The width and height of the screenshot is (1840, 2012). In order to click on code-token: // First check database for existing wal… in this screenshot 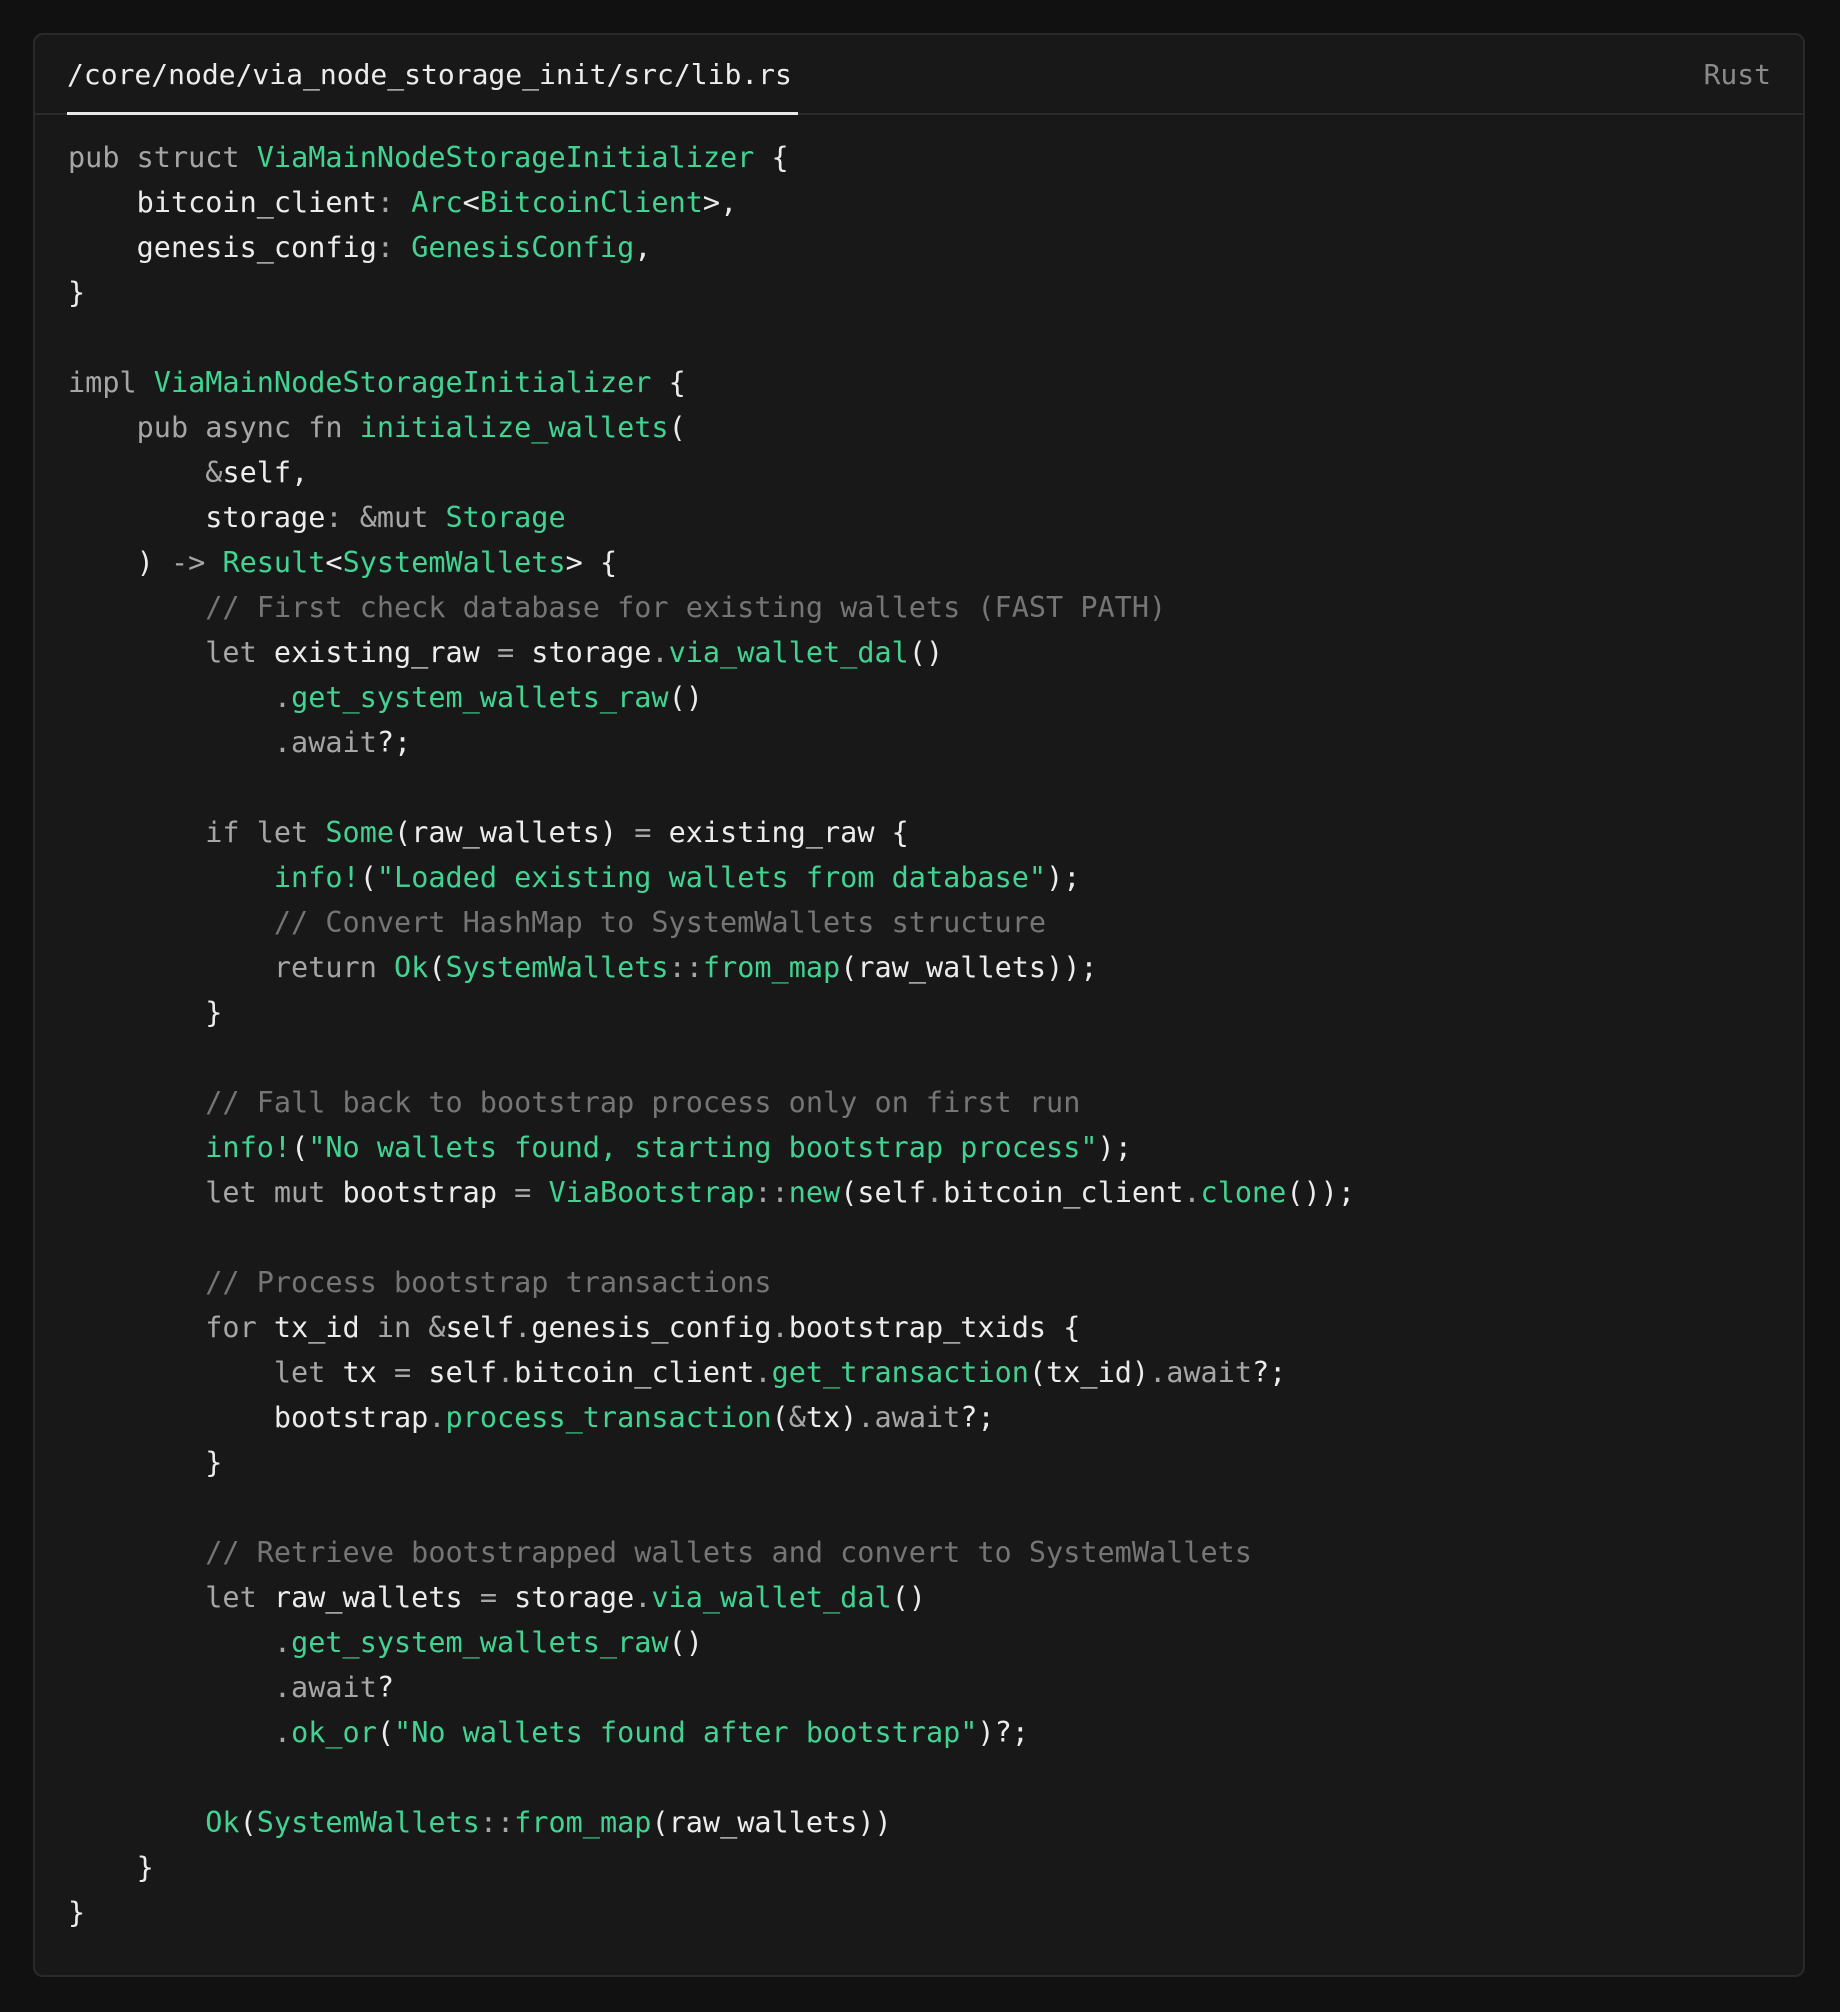, I will do `click(617, 607)`.